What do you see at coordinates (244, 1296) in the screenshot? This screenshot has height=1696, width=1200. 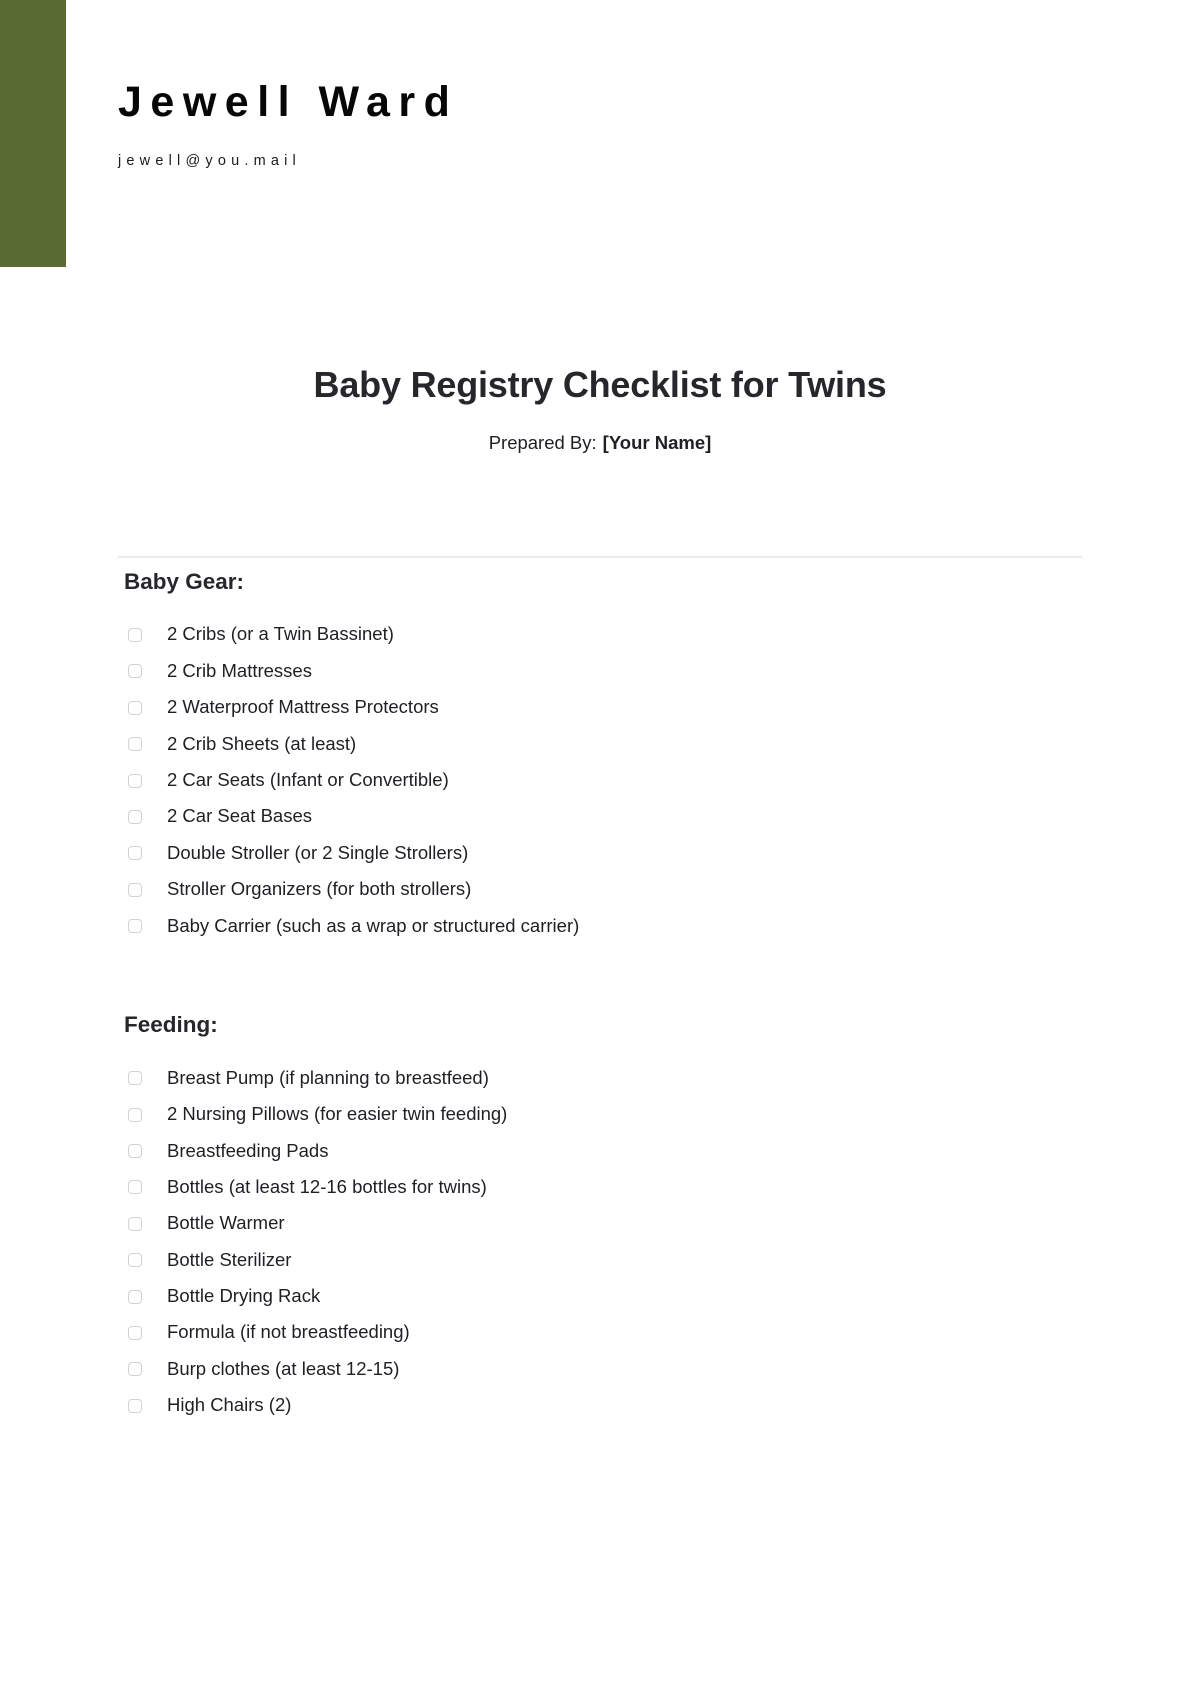 I see `check-item-label: Bottle Drying Rack` at bounding box center [244, 1296].